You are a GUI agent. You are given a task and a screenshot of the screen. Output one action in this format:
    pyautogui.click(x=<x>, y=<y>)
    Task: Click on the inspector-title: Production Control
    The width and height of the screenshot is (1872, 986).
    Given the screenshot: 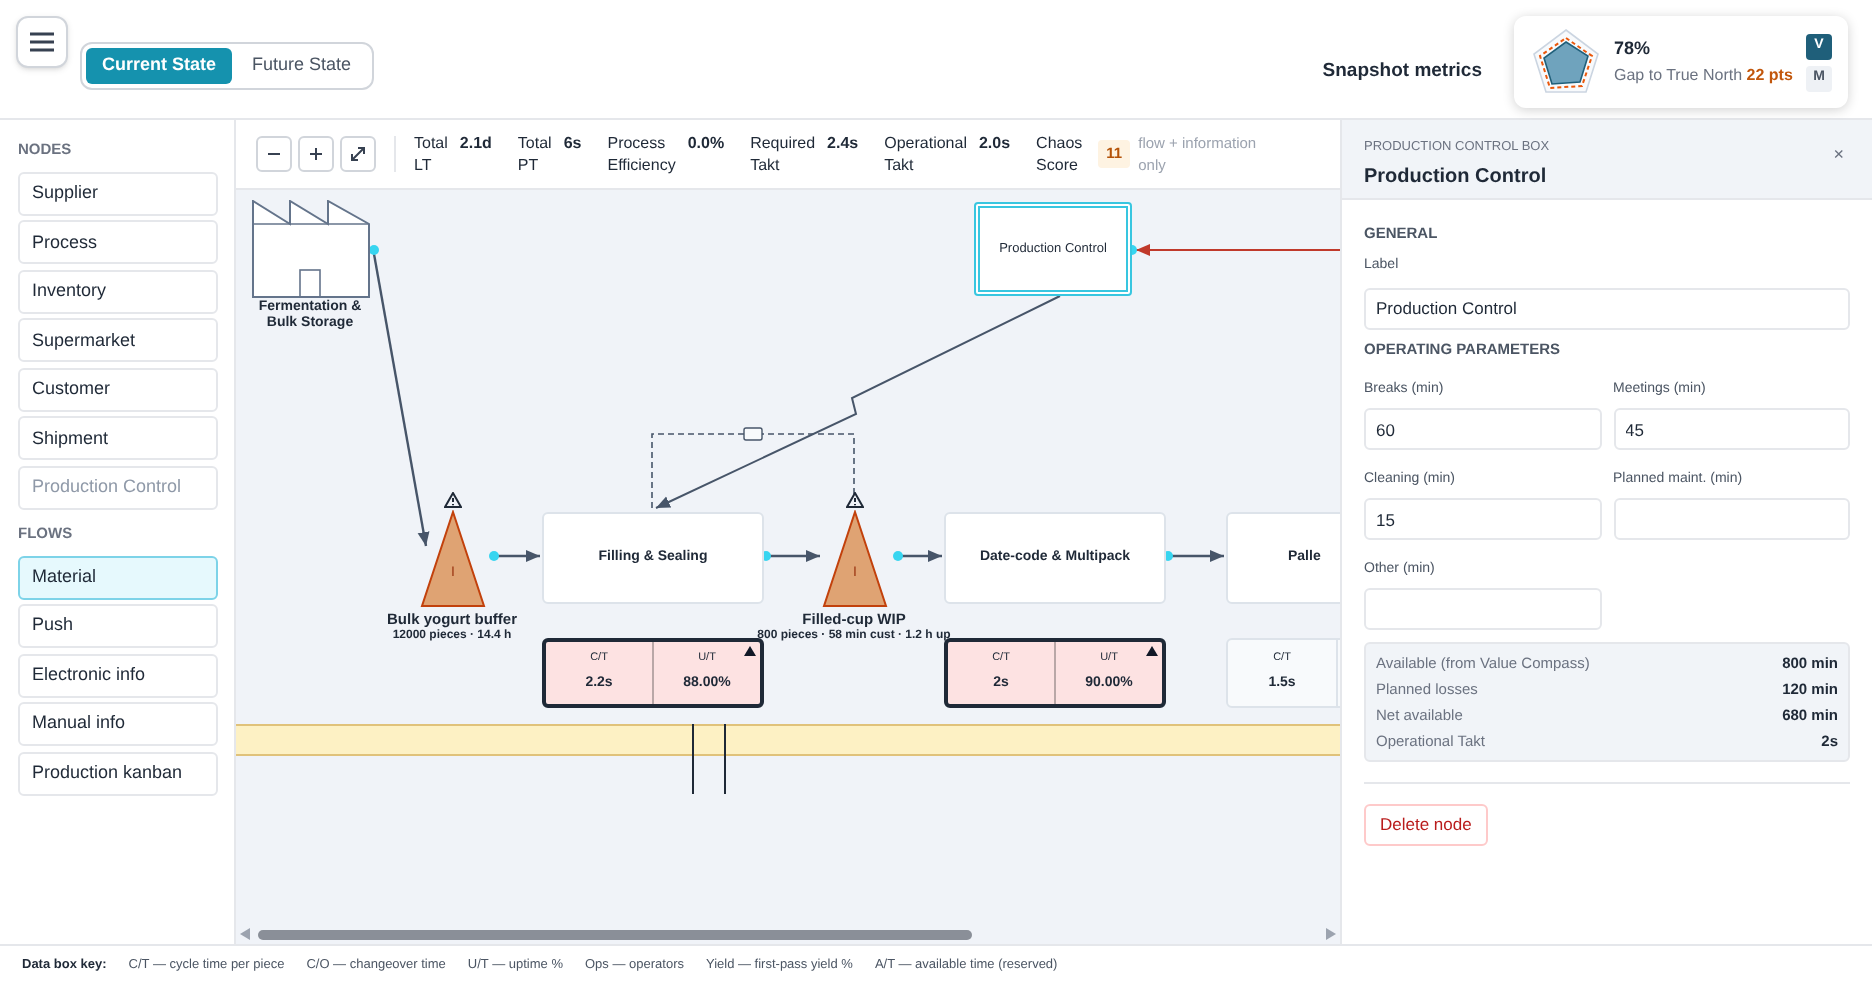 What is the action you would take?
    pyautogui.click(x=1456, y=177)
    